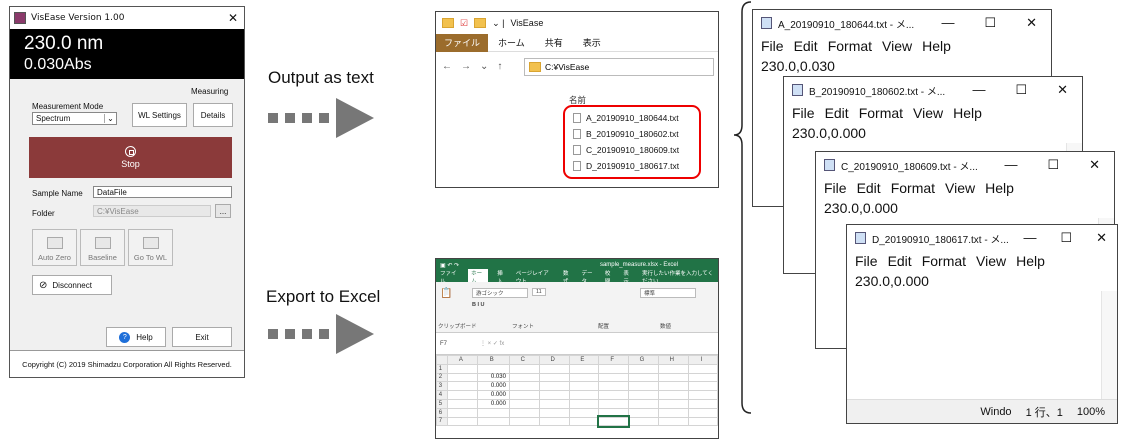 The image size is (1123, 439). Describe the element at coordinates (462, 360) in the screenshot. I see `column-header: A` at that location.